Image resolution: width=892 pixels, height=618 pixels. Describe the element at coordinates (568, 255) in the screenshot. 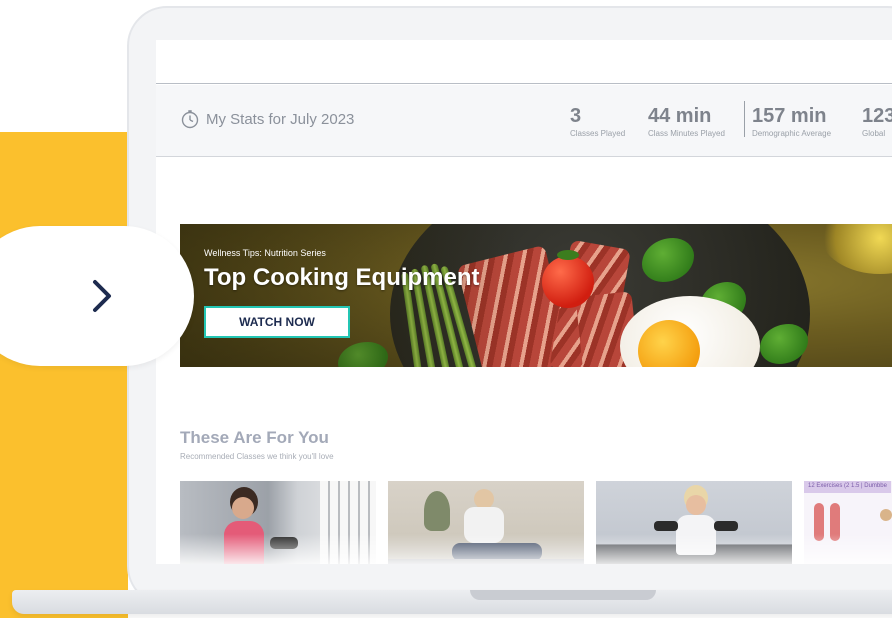

I see `banner-tomato-stem` at that location.